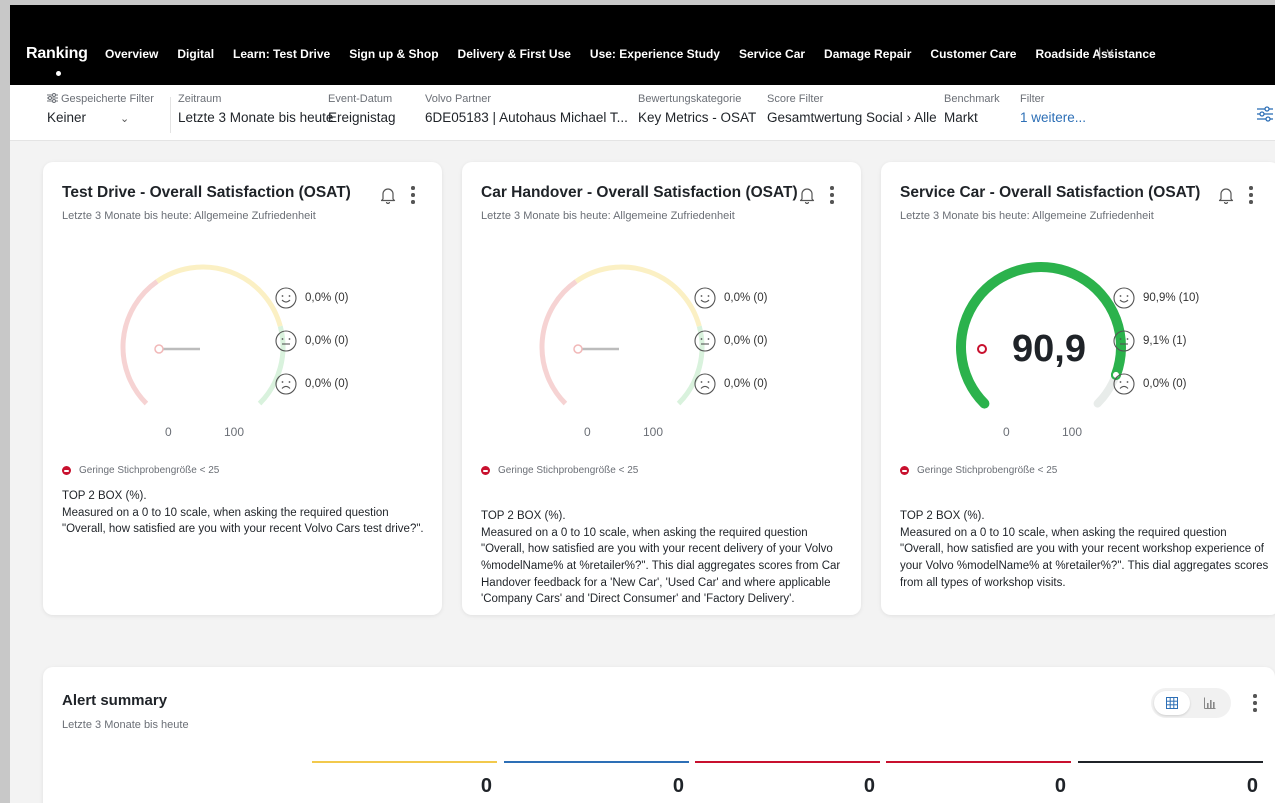 This screenshot has height=803, width=1275. What do you see at coordinates (1156, 351) in the screenshot?
I see `sentiment-breakdown: 90,9% (10) 9,1% (1) 0,0% (0)` at bounding box center [1156, 351].